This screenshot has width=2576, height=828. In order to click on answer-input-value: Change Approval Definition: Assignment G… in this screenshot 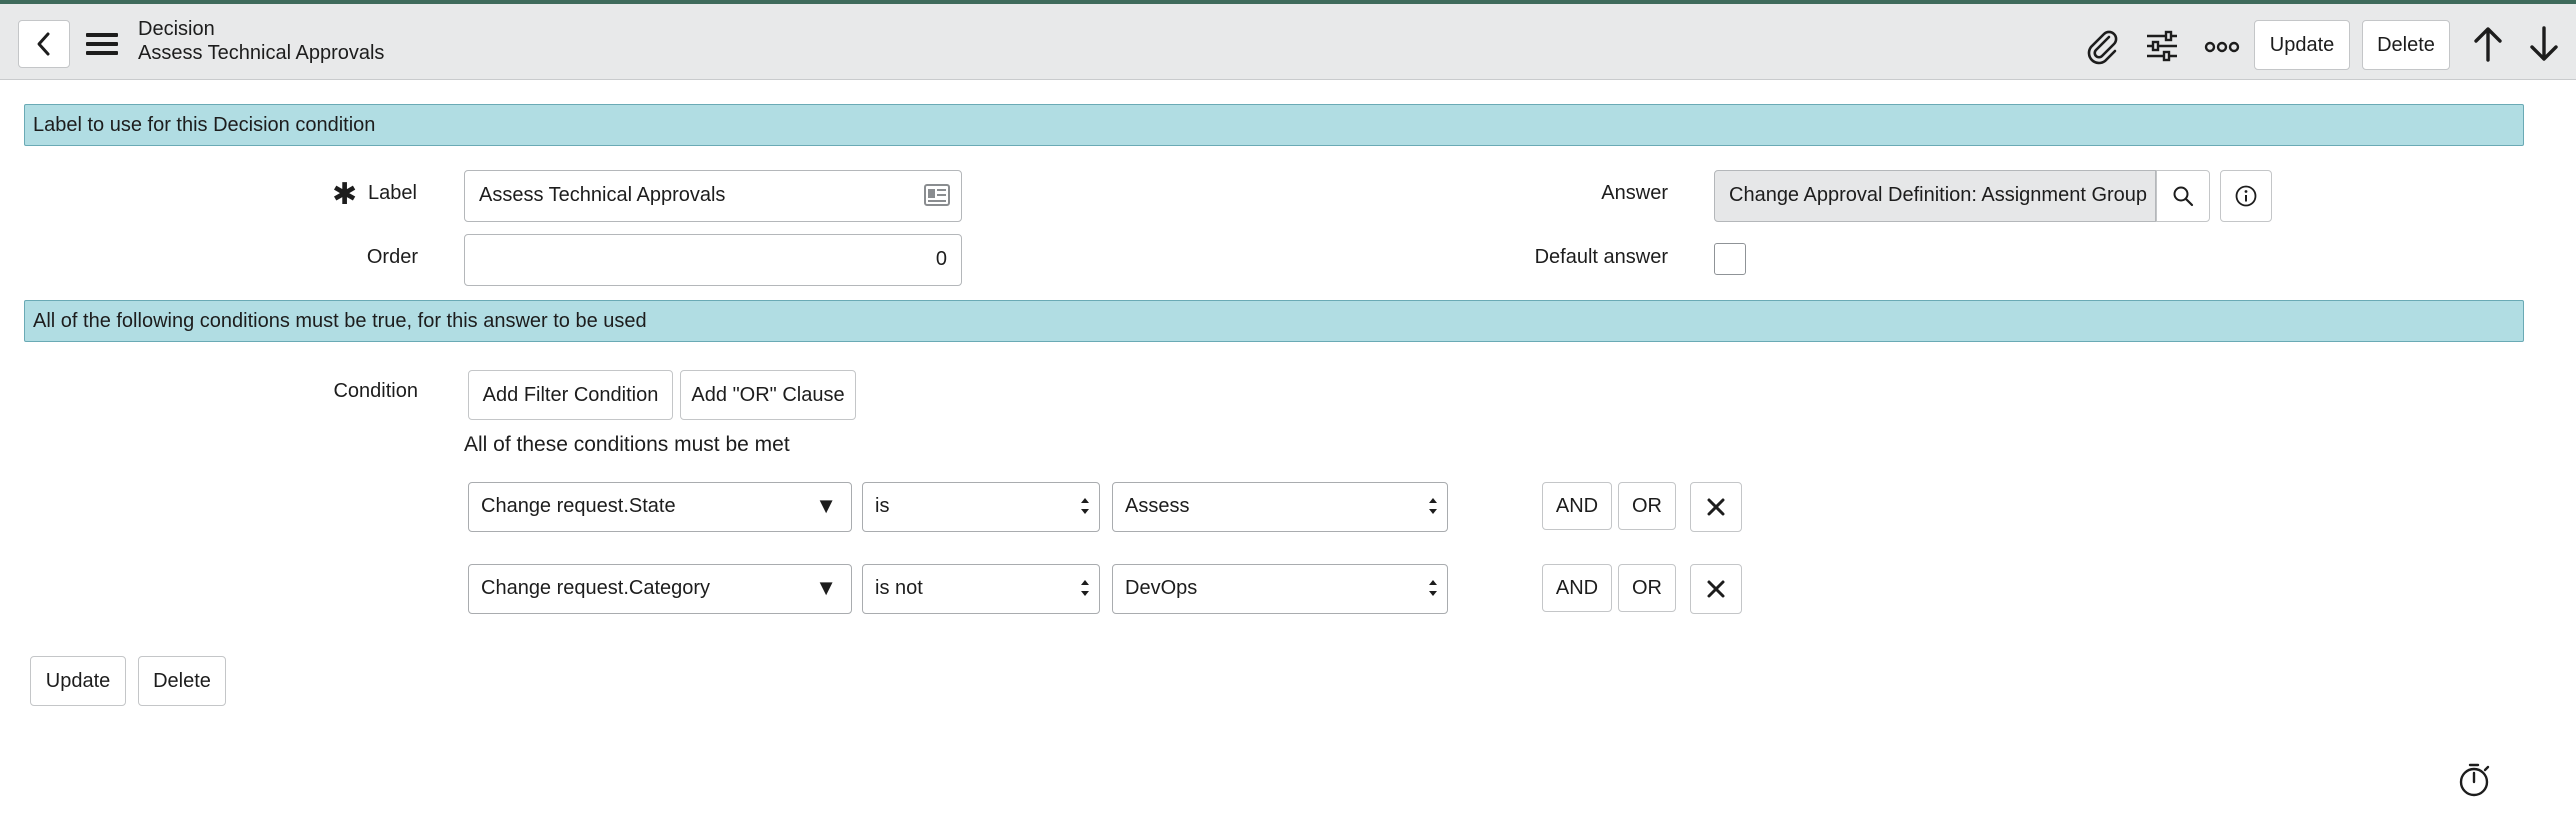, I will do `click(1938, 195)`.